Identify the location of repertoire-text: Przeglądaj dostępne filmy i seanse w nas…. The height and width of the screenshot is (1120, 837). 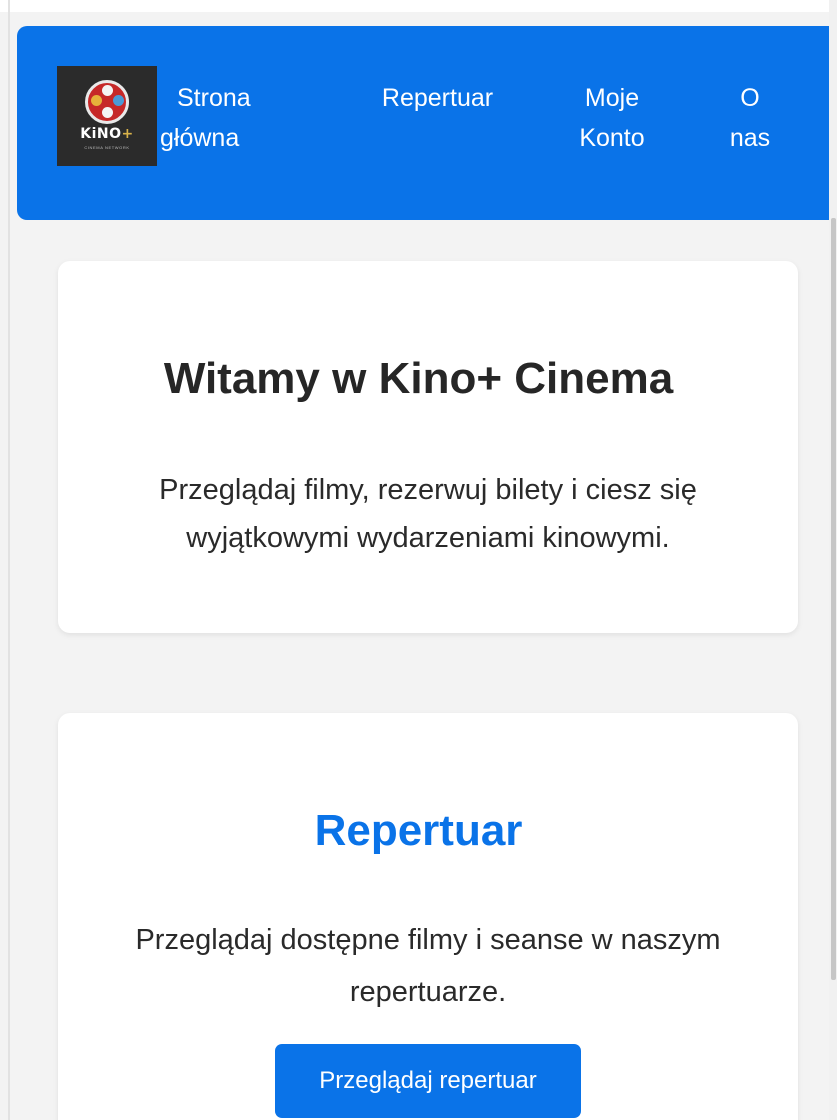
(428, 966).